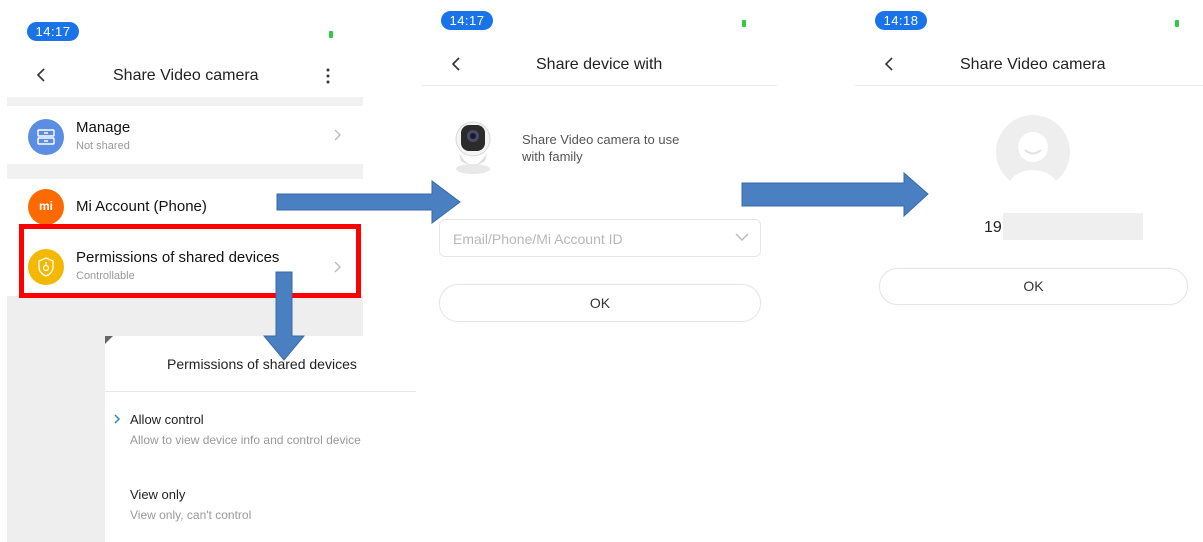 The height and width of the screenshot is (542, 1203). I want to click on down-arrow-icon, so click(284, 316).